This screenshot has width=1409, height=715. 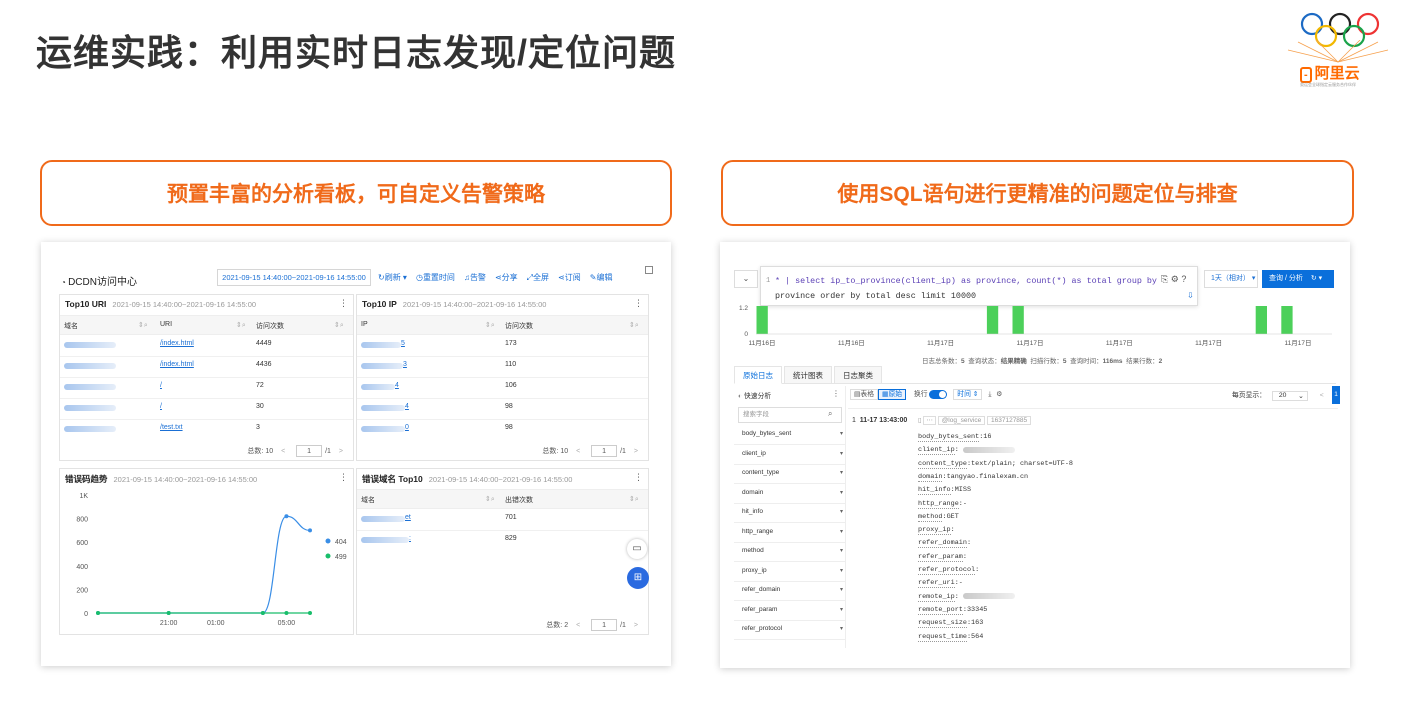 I want to click on collapse-icon, so click(x=649, y=270).